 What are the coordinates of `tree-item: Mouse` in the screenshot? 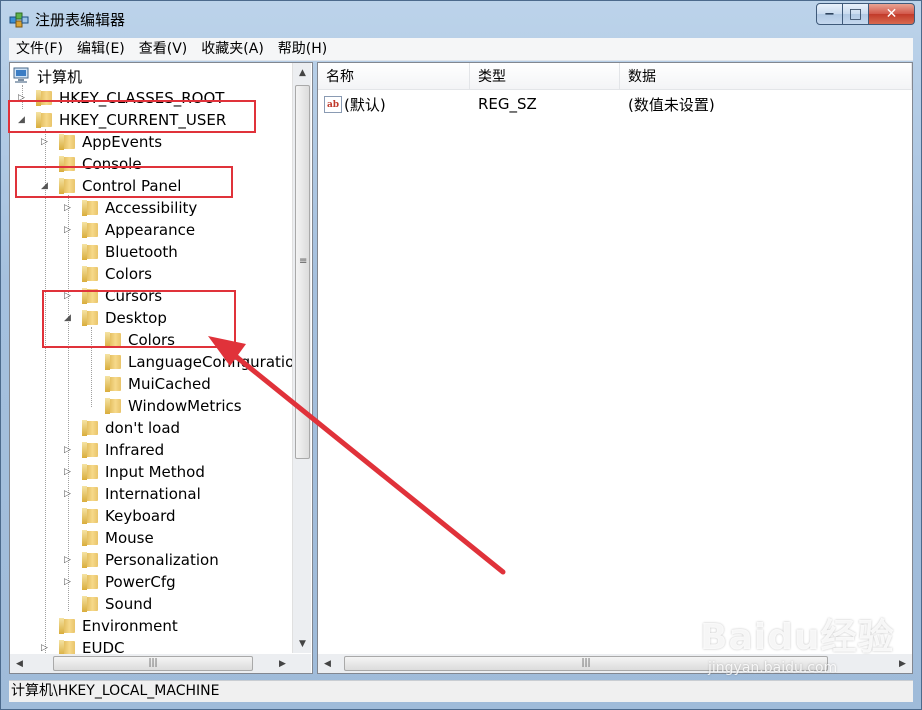 It's located at (109, 538).